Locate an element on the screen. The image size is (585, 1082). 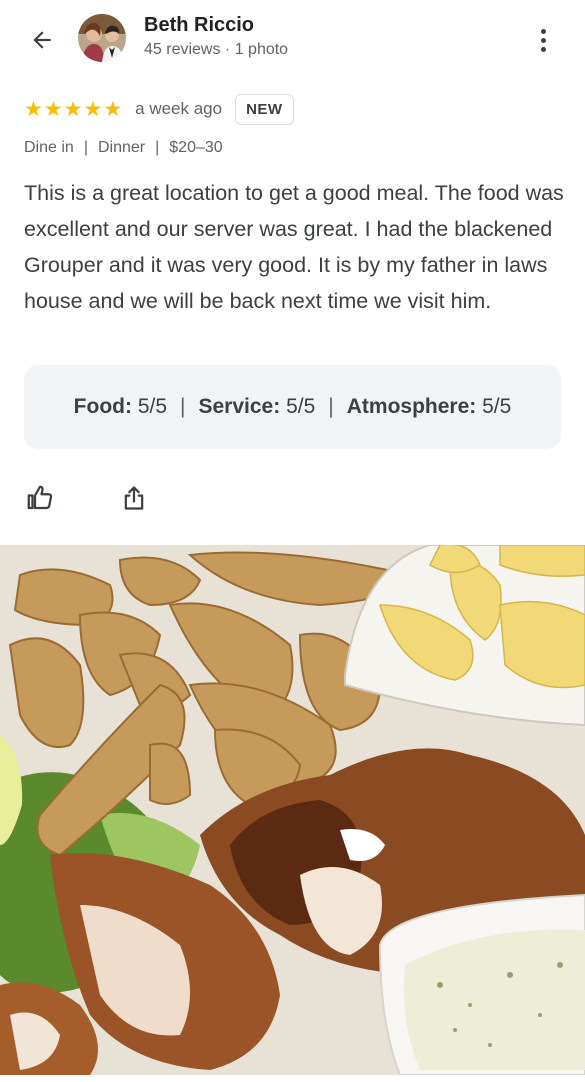
share-icon is located at coordinates (134, 498).